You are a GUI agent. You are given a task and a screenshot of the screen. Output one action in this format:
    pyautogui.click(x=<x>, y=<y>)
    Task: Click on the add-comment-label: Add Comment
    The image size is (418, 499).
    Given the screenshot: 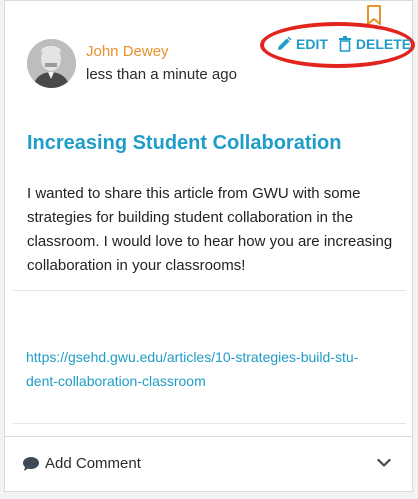 What is the action you would take?
    pyautogui.click(x=93, y=463)
    